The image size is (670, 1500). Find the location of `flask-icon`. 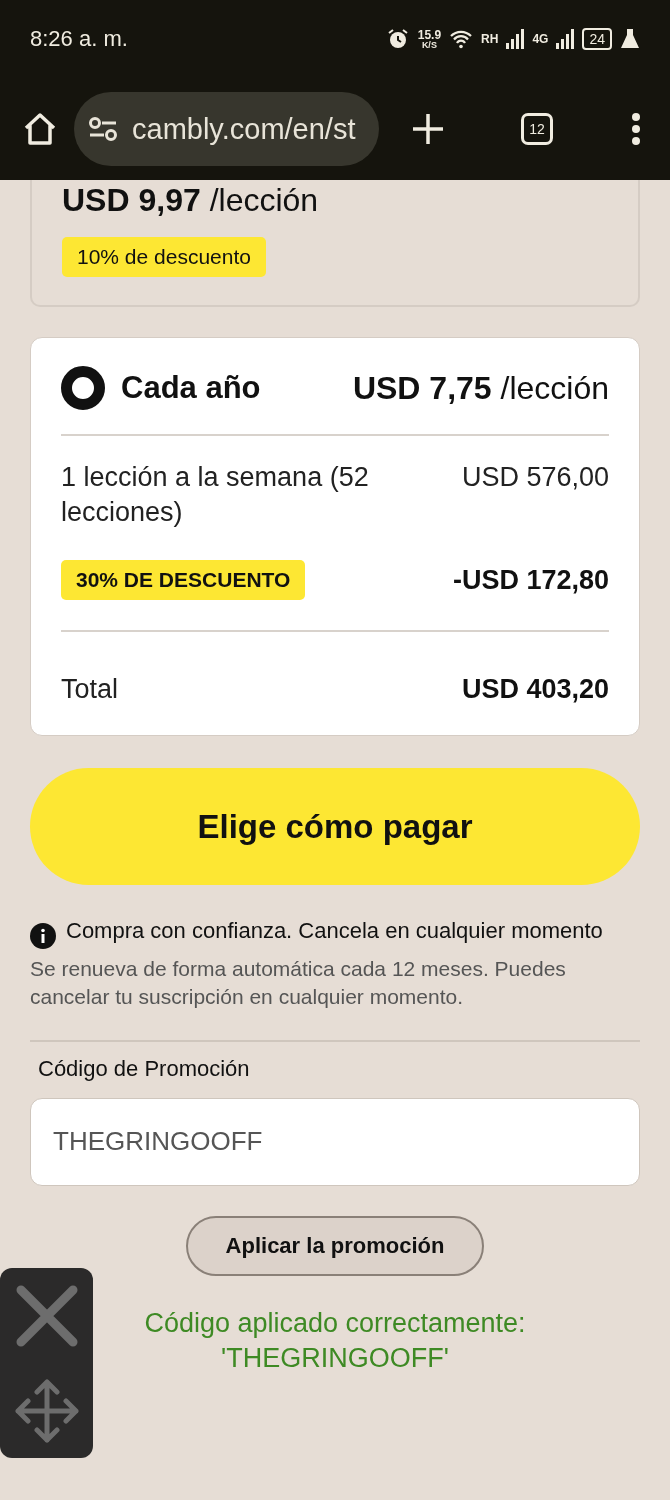

flask-icon is located at coordinates (630, 39).